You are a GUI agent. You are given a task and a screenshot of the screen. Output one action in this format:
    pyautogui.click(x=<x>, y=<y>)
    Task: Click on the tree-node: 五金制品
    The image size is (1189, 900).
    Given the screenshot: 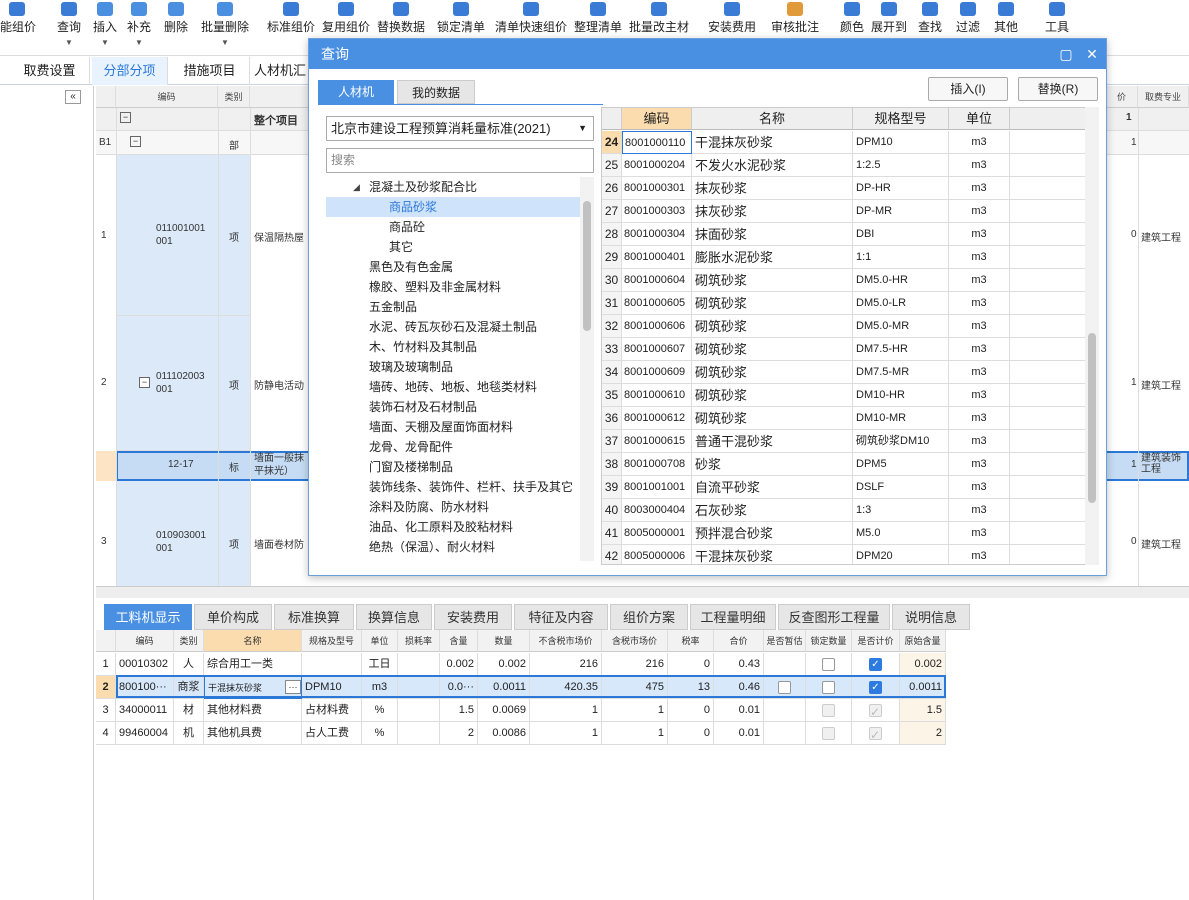 What is the action you would take?
    pyautogui.click(x=453, y=307)
    